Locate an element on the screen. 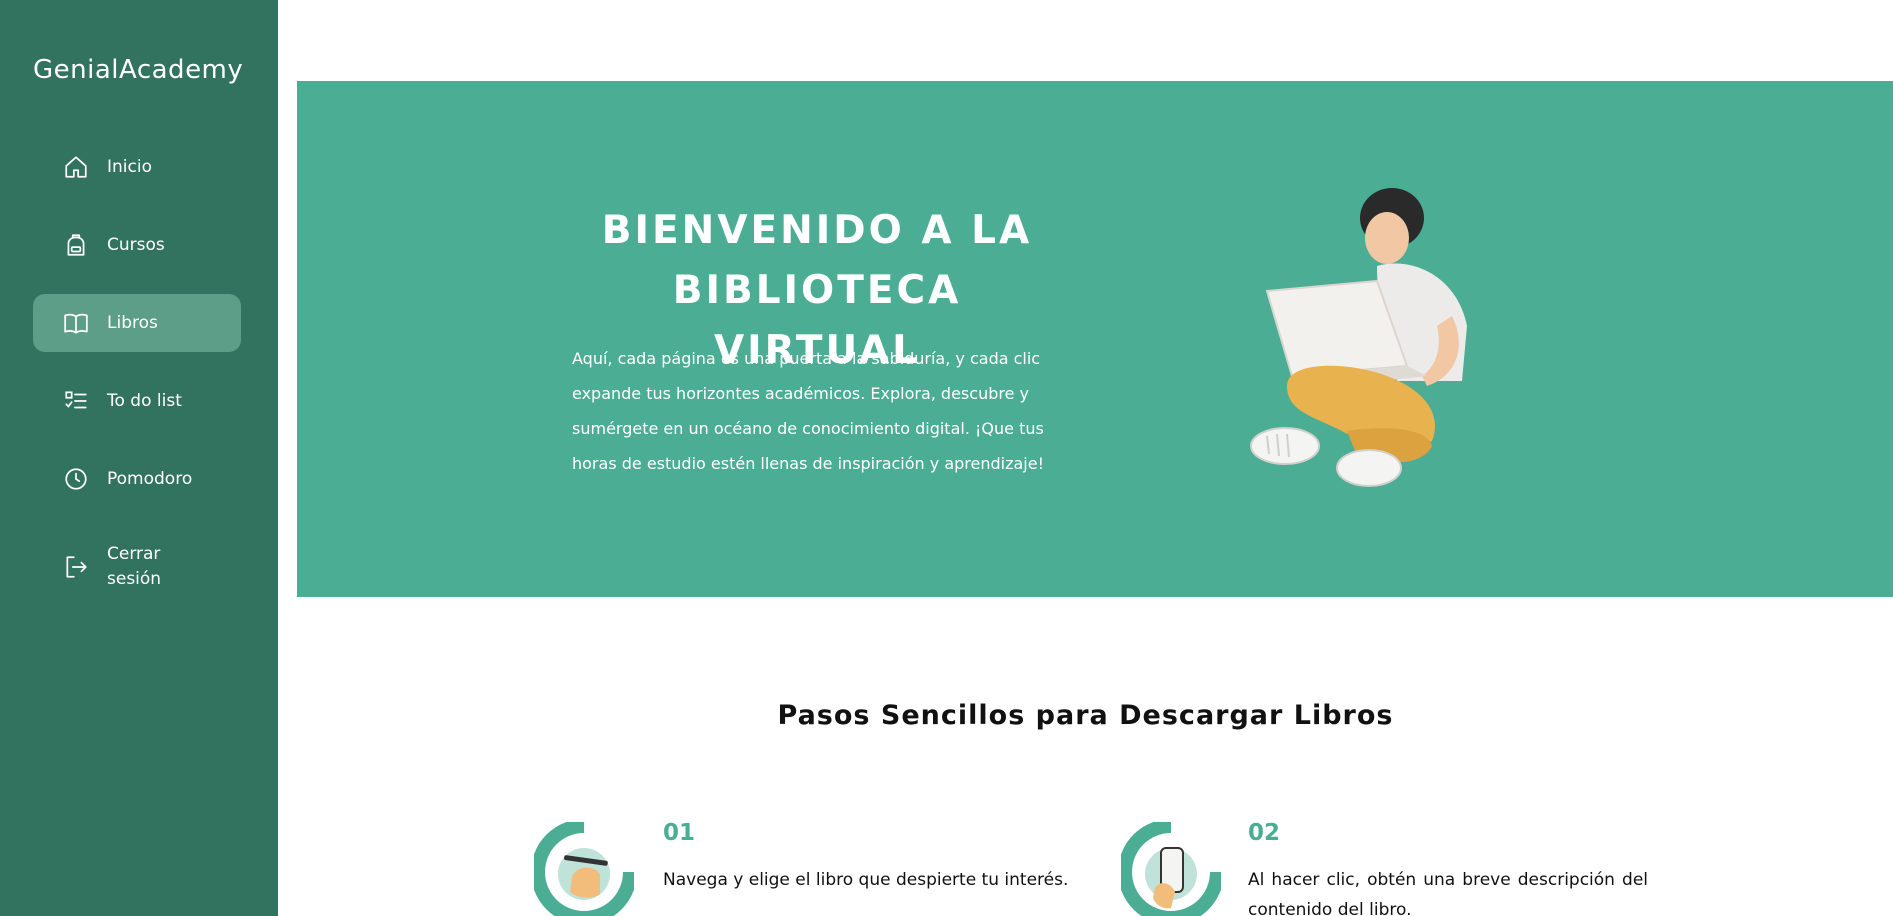 This screenshot has height=916, width=1893. sidebar-item-label: Cerrar sesión is located at coordinates (134, 566).